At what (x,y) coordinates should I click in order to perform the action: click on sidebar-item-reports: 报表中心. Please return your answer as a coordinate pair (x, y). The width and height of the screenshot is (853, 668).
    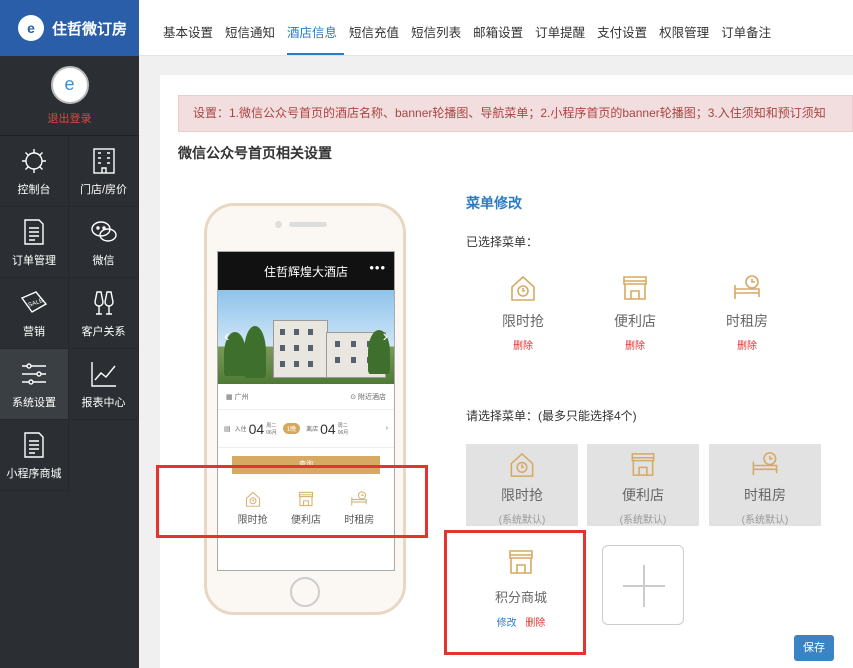
    Looking at the image, I should click on (104, 384).